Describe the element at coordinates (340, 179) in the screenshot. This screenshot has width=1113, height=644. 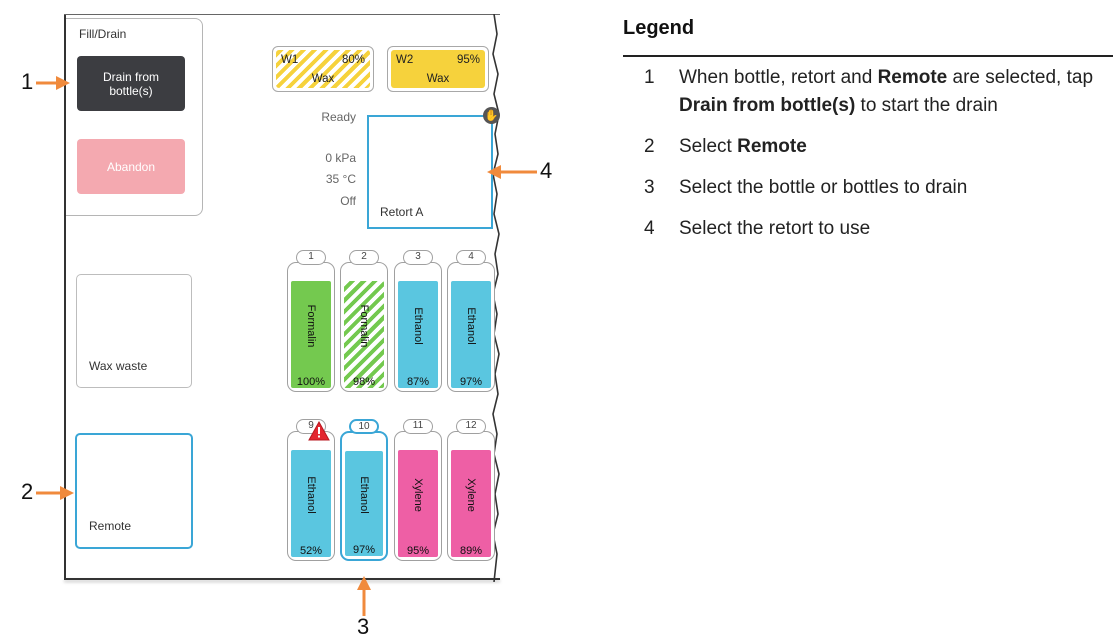
I see `retort-temperature: 35 °C` at that location.